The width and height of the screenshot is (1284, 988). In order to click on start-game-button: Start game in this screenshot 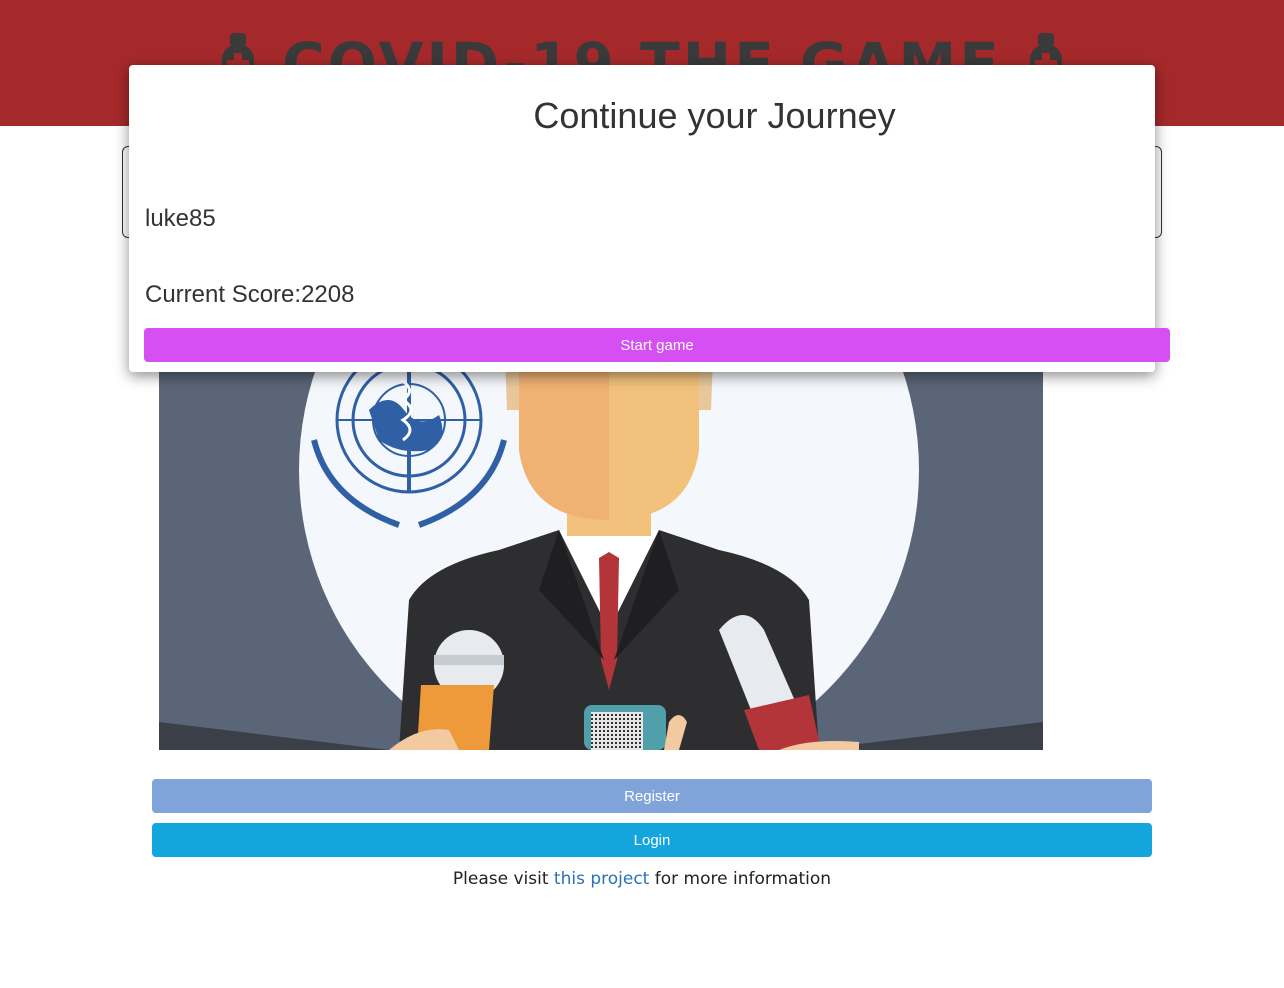, I will do `click(657, 345)`.